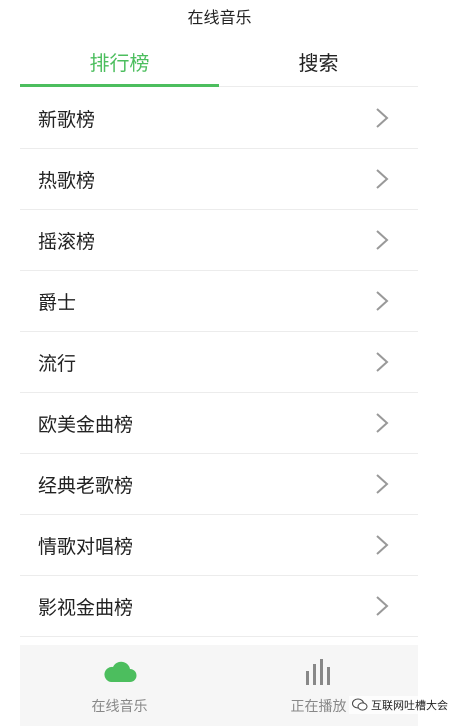 Image resolution: width=459 pixels, height=726 pixels. What do you see at coordinates (318, 707) in the screenshot?
I see `nav-label: 正在播放` at bounding box center [318, 707].